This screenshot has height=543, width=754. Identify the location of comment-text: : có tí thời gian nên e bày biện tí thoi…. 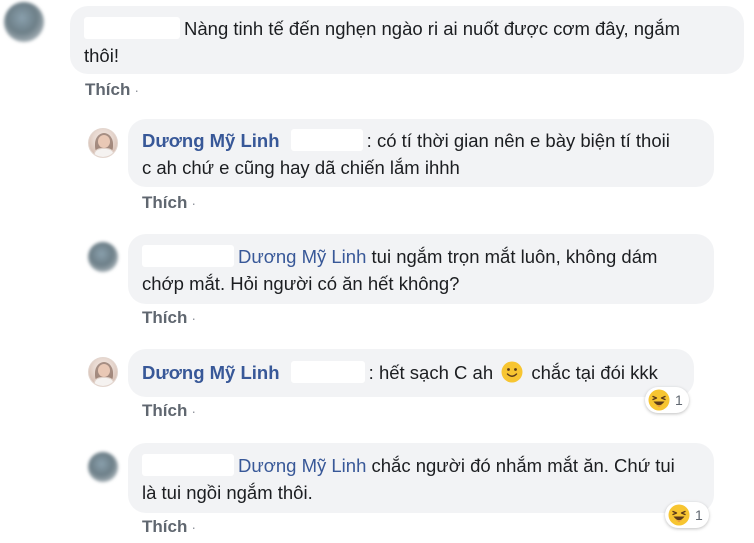
(518, 140).